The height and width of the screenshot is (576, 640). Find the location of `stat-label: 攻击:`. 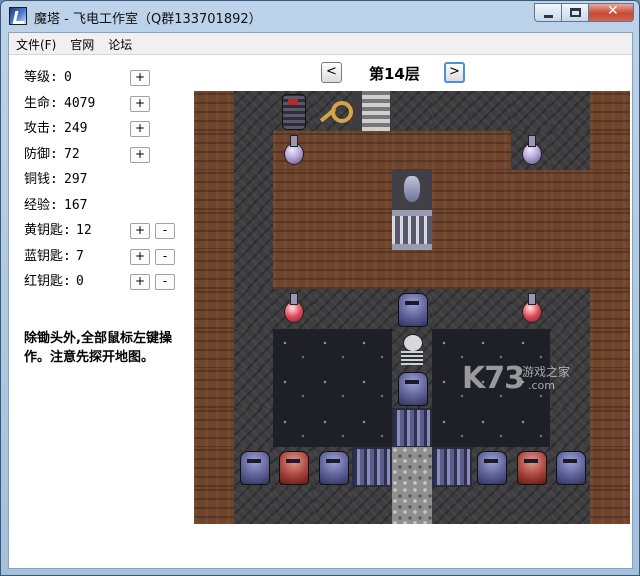

stat-label: 攻击: is located at coordinates (41, 128).